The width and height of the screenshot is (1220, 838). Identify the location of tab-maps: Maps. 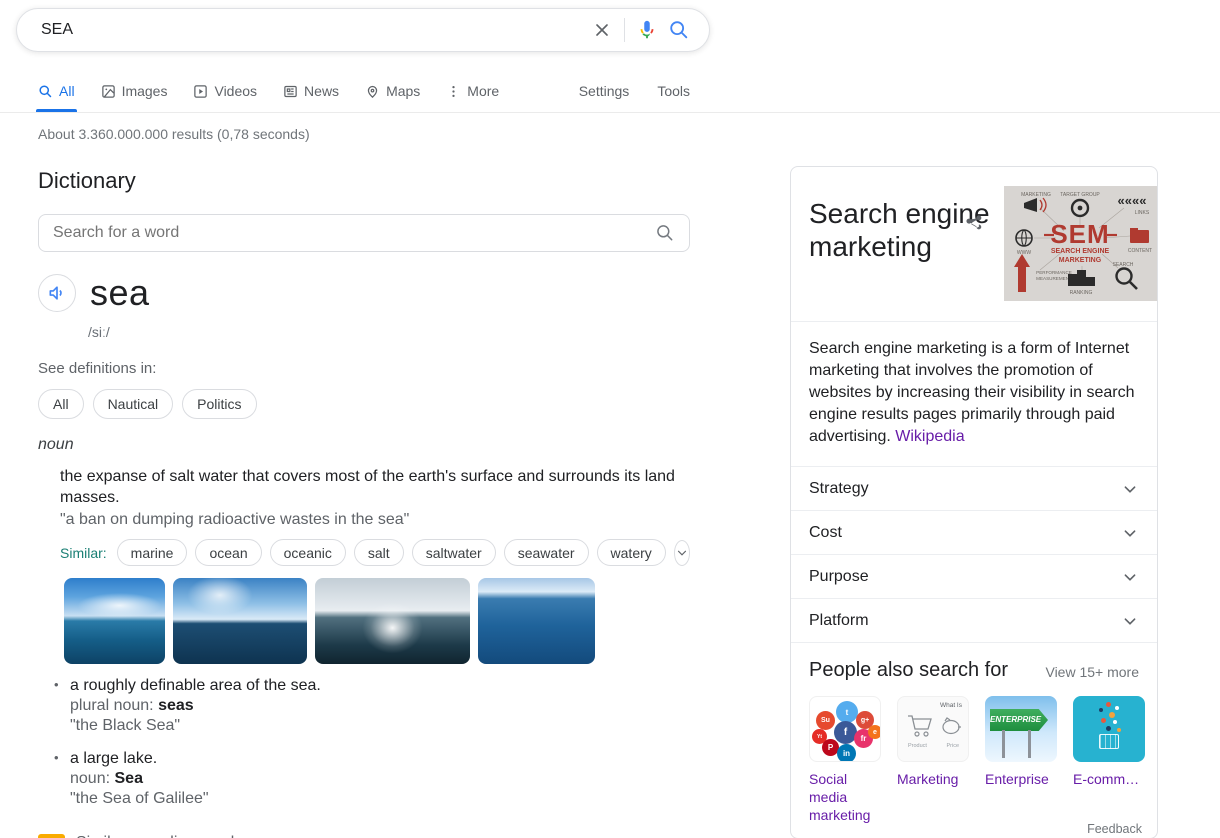
(392, 91).